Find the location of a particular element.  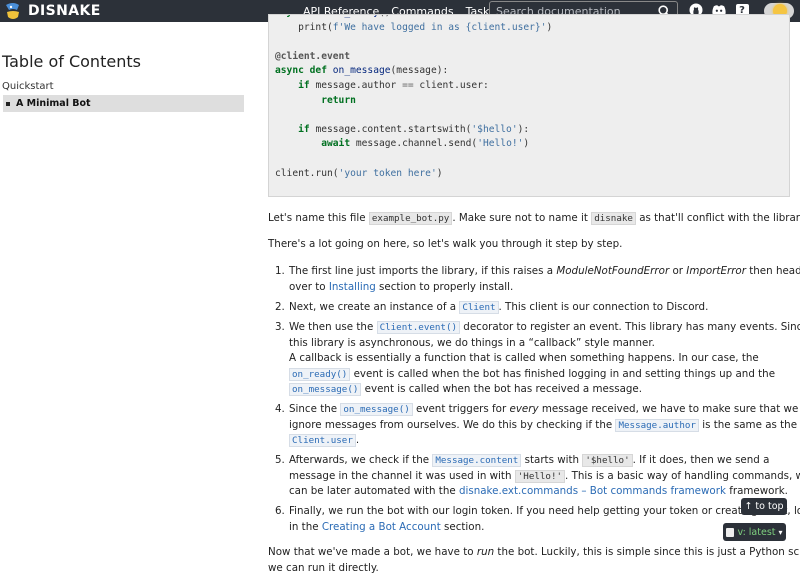

version-label: v: latest is located at coordinates (756, 532).